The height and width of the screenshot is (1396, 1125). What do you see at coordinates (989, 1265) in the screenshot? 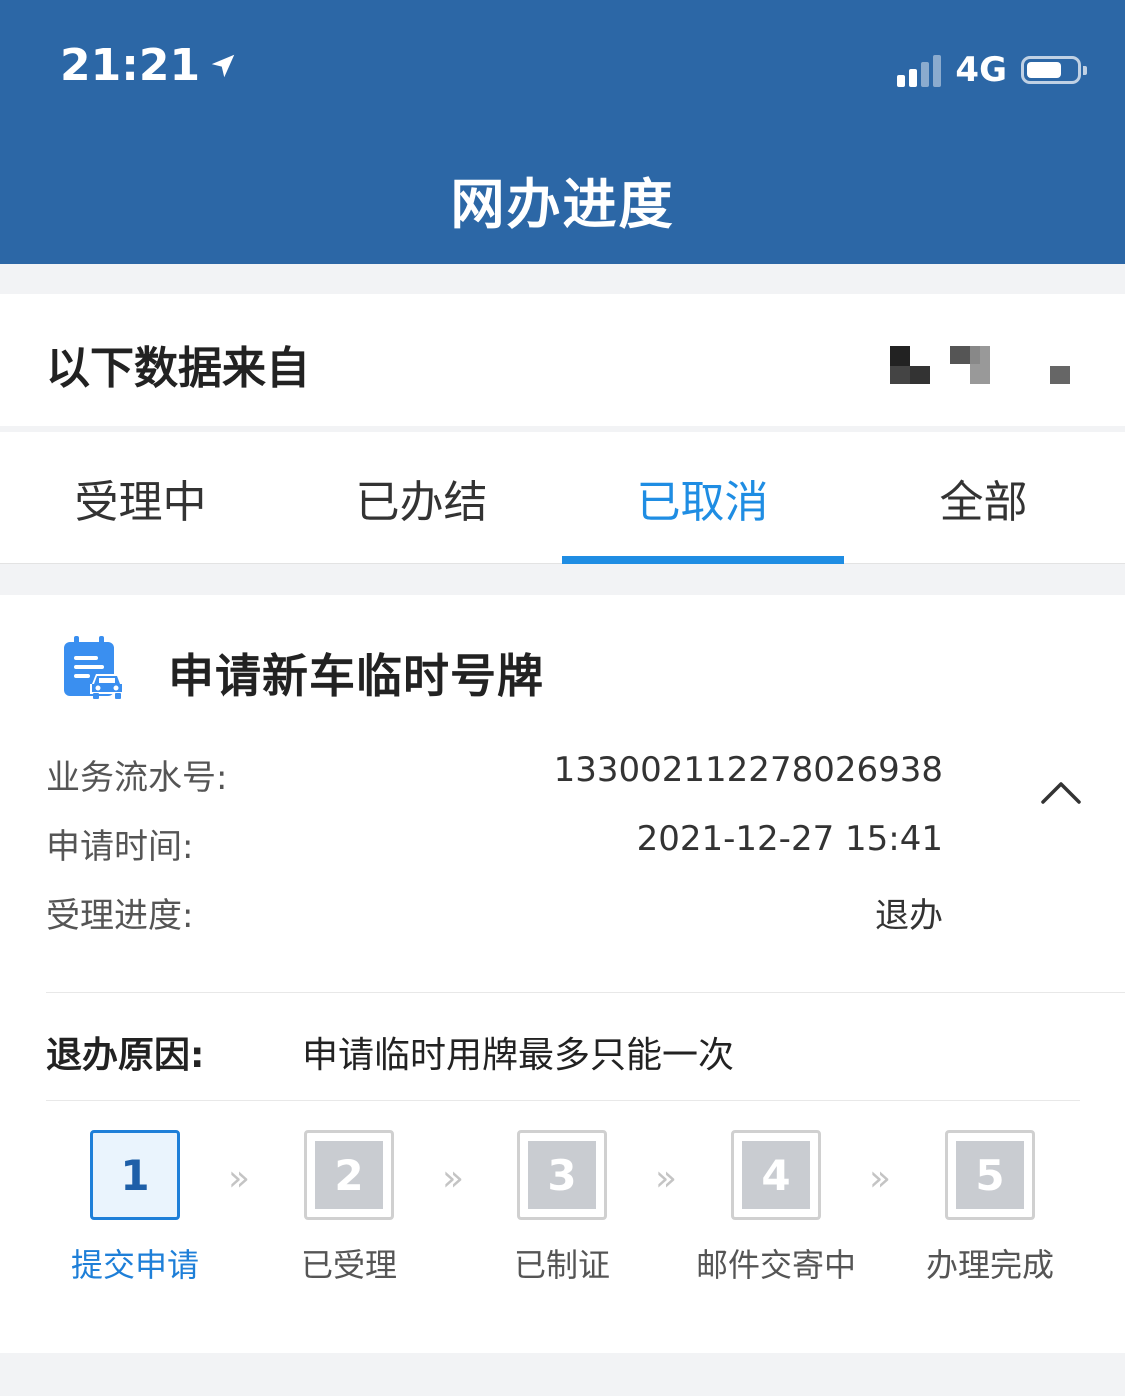
I see `step-5-label: 办理完成` at bounding box center [989, 1265].